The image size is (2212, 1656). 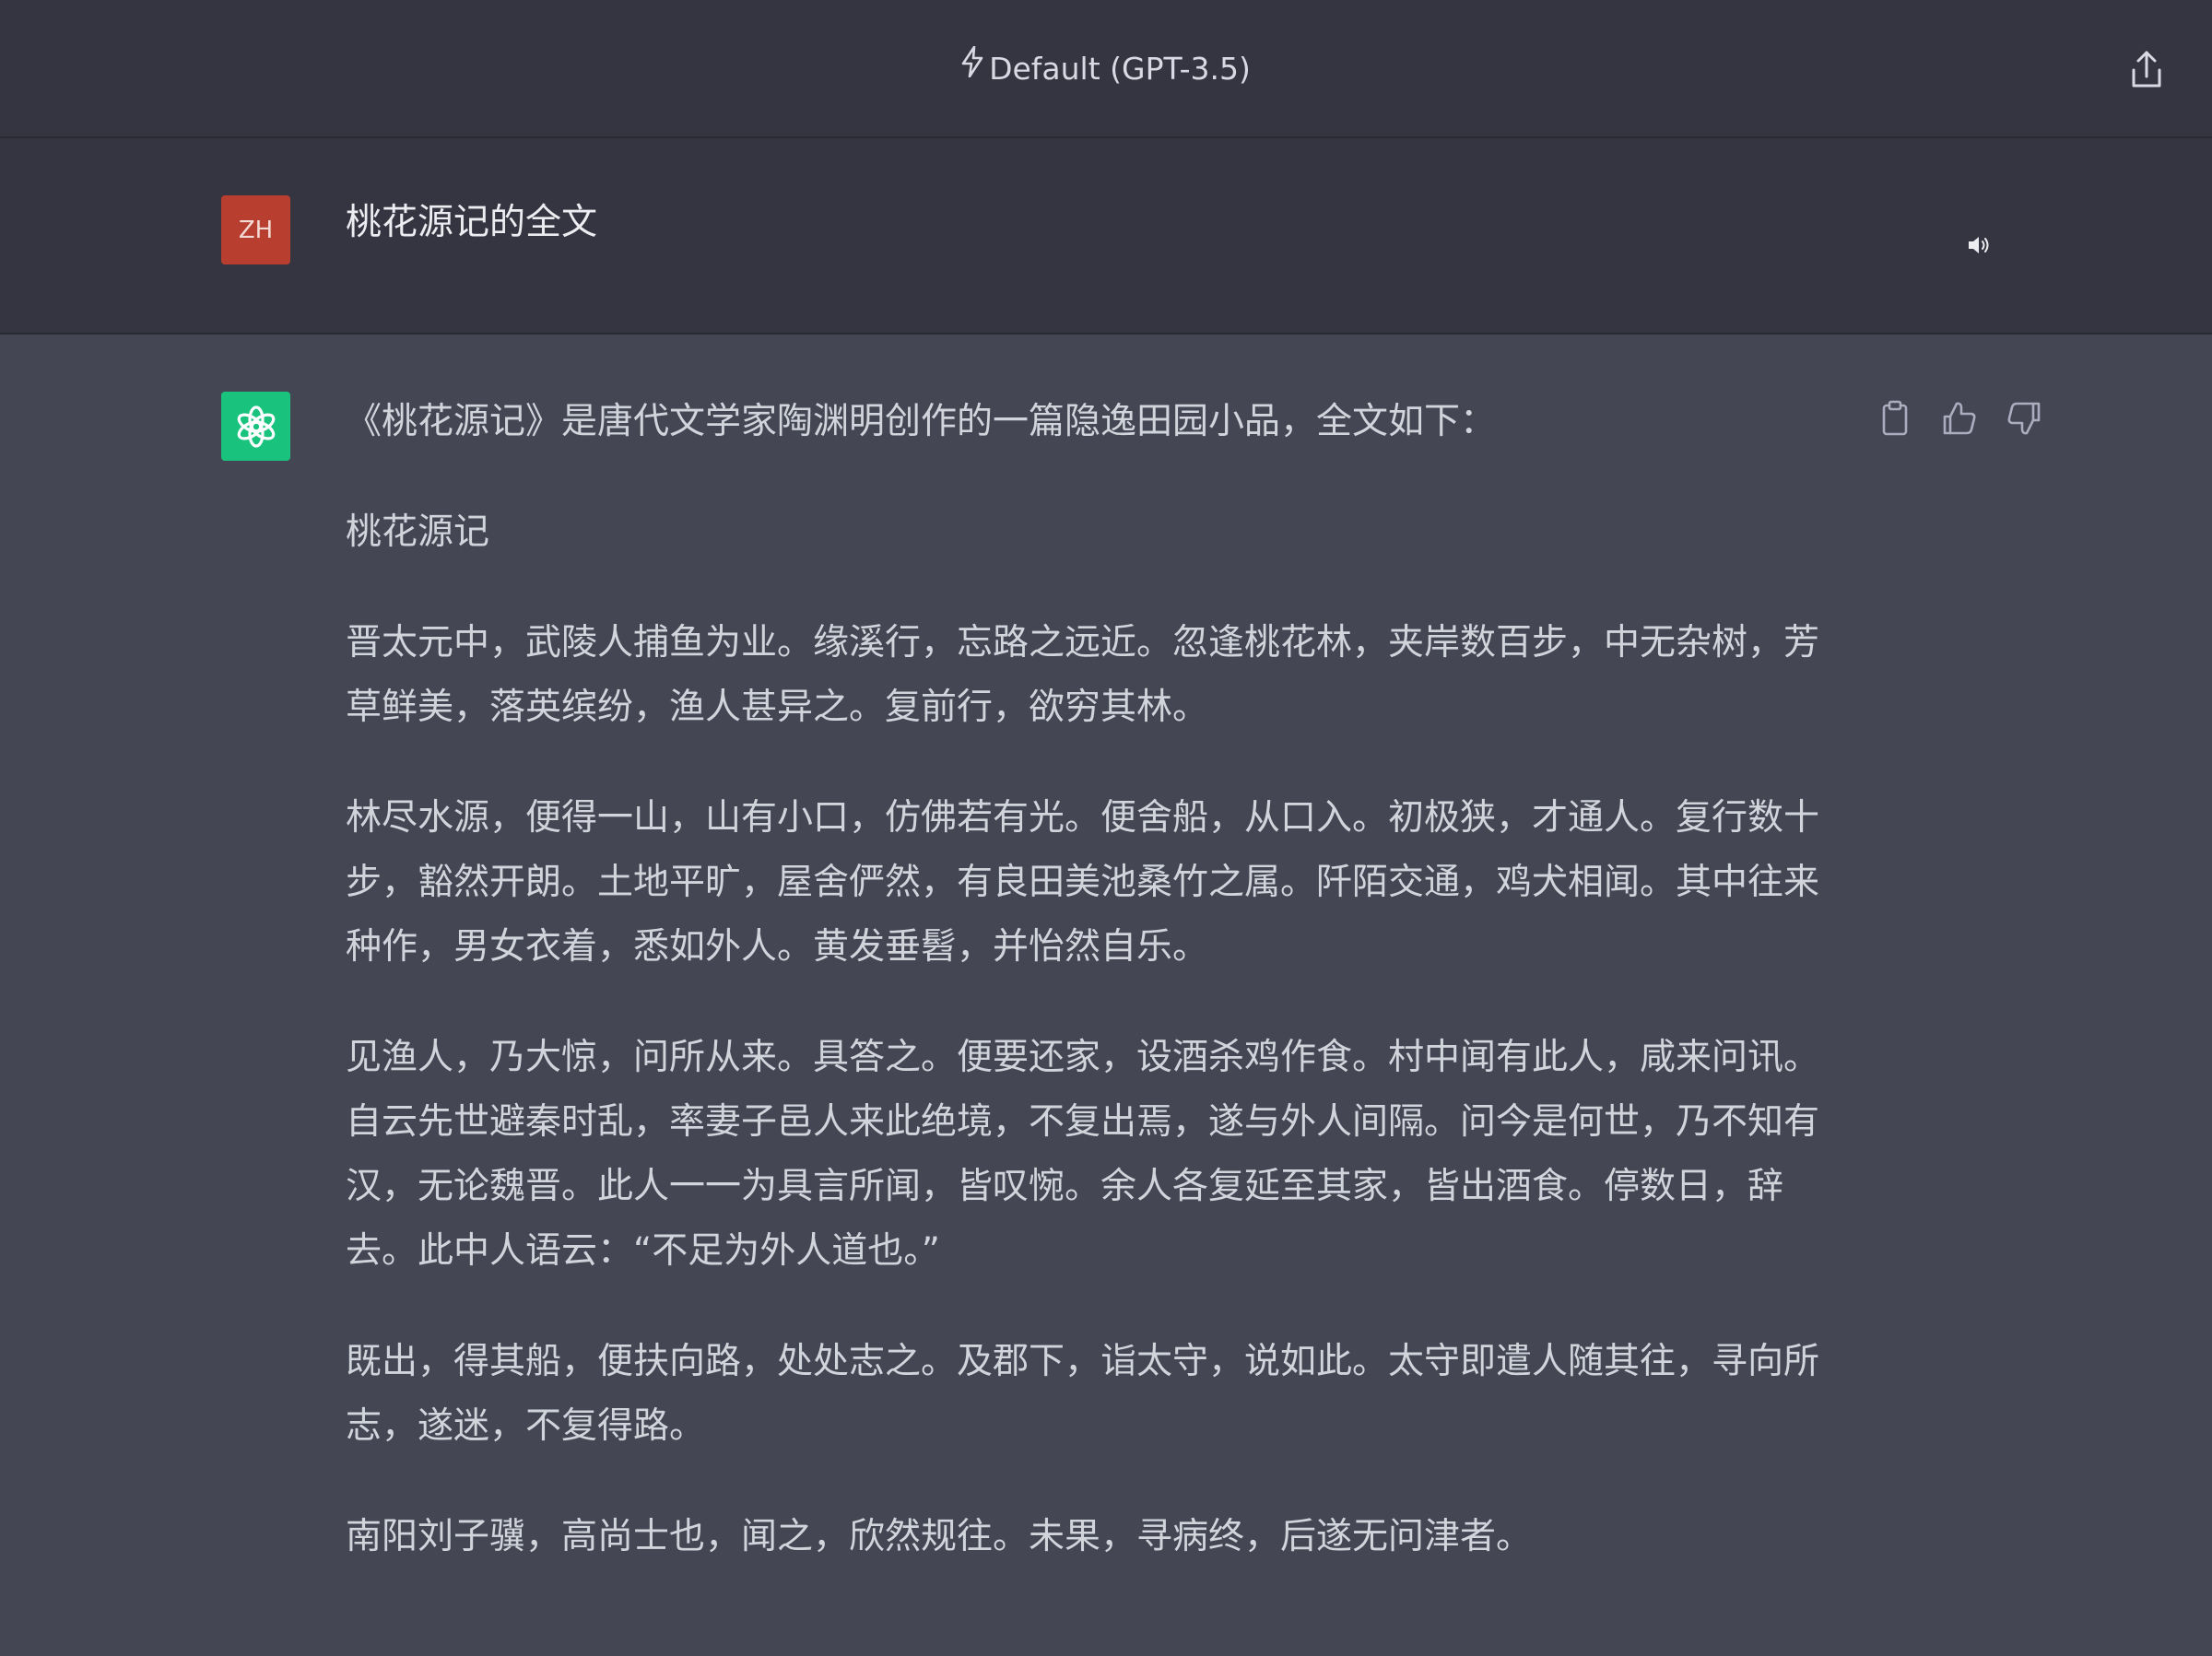 What do you see at coordinates (2146, 70) in the screenshot?
I see `share-icon` at bounding box center [2146, 70].